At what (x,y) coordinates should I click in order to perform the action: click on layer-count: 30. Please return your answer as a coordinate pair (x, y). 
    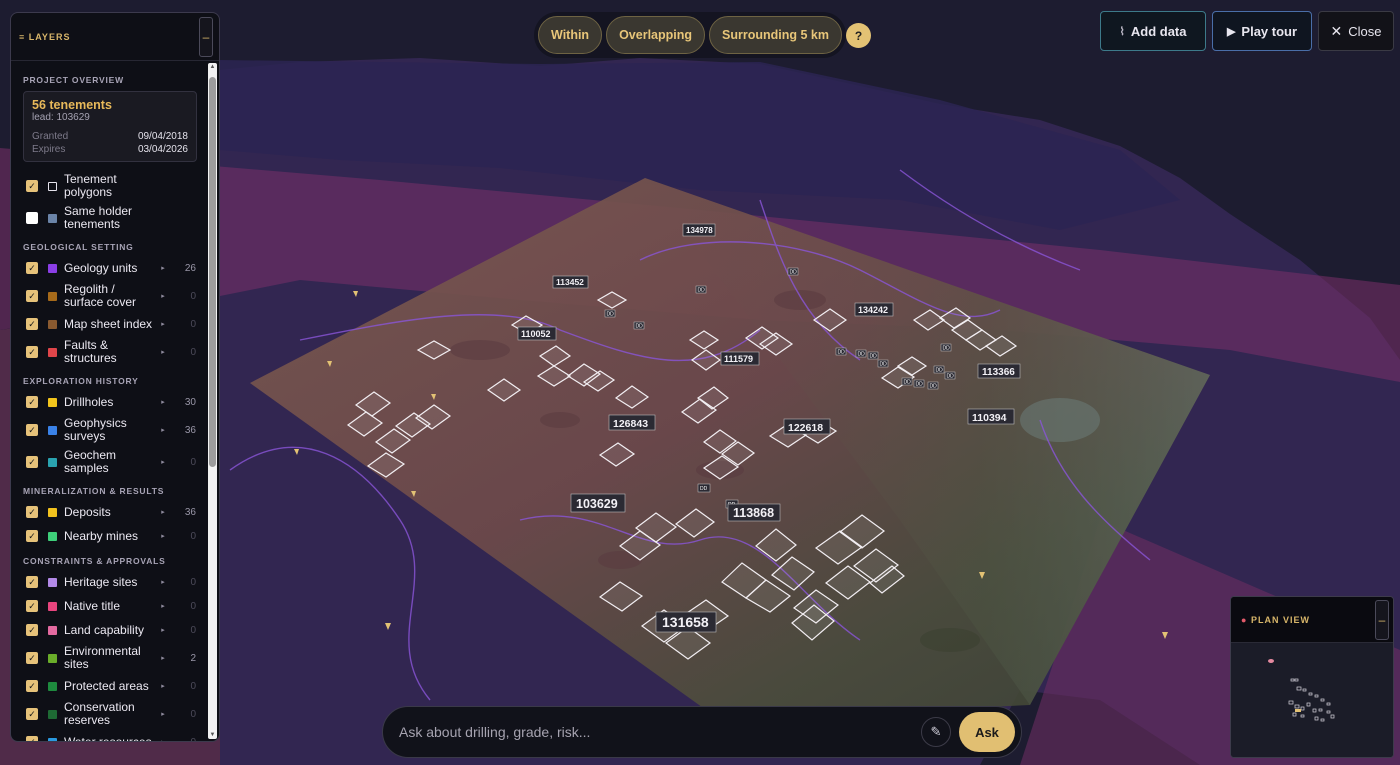
    Looking at the image, I should click on (190, 402).